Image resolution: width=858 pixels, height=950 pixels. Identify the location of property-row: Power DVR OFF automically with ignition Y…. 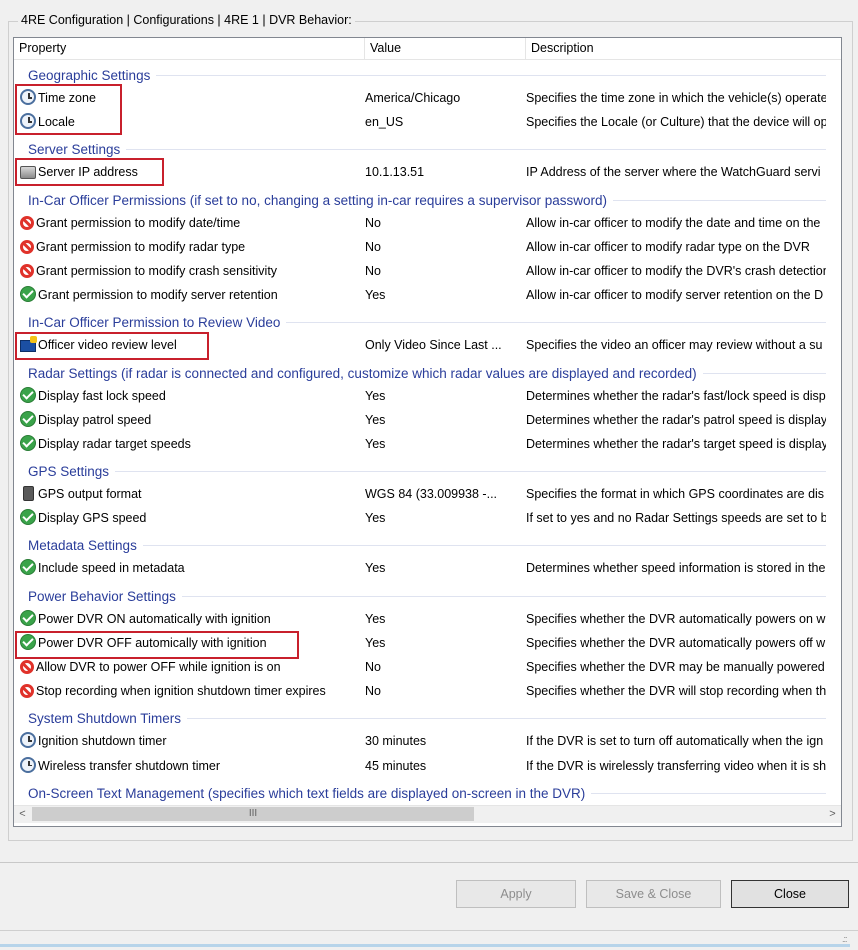
(420, 643).